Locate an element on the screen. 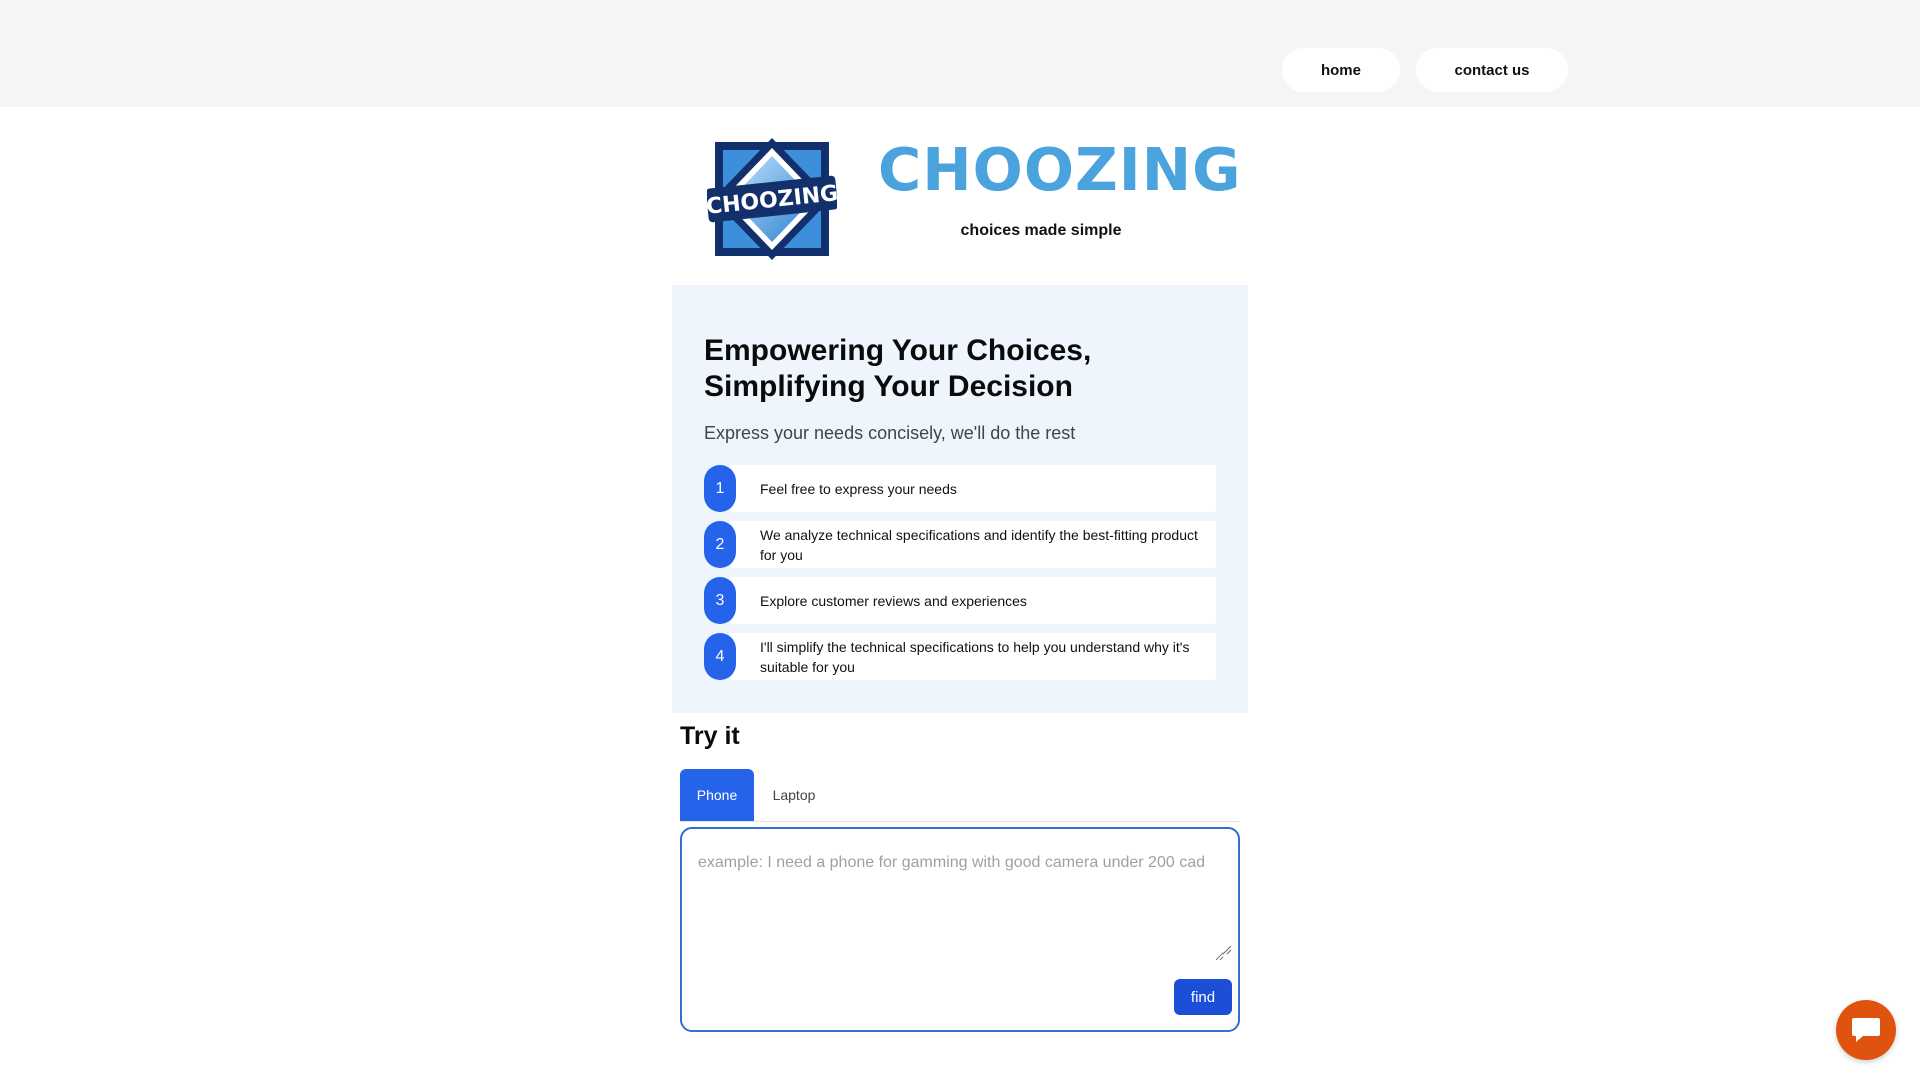 The image size is (1920, 1080). step-item: Feel free to express your needs 1 is located at coordinates (960, 488).